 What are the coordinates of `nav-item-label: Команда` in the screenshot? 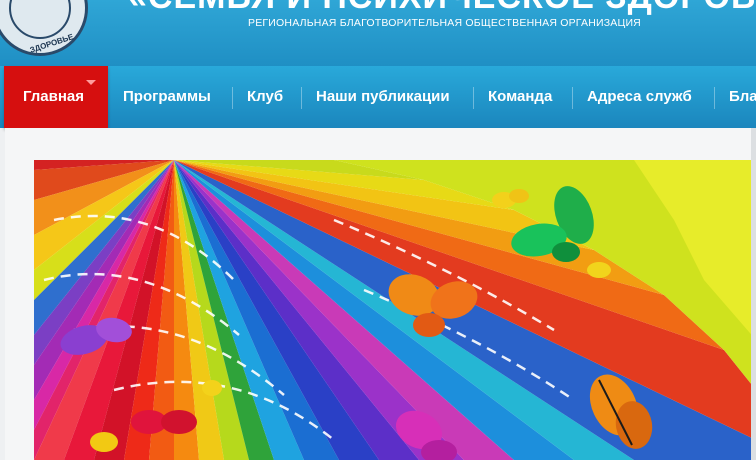 It's located at (520, 96).